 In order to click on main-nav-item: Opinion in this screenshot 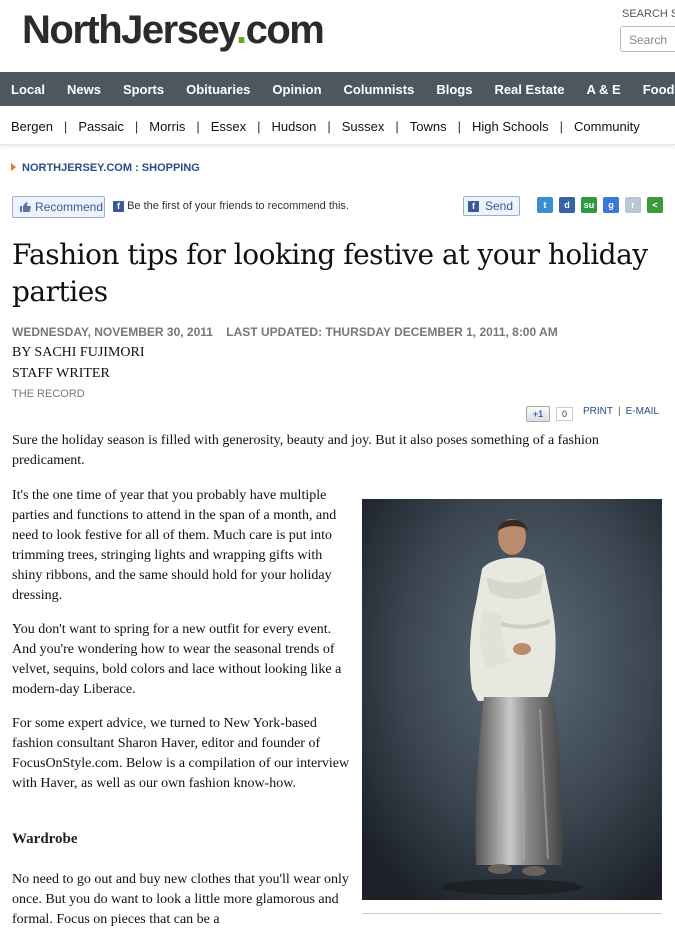, I will do `click(296, 89)`.